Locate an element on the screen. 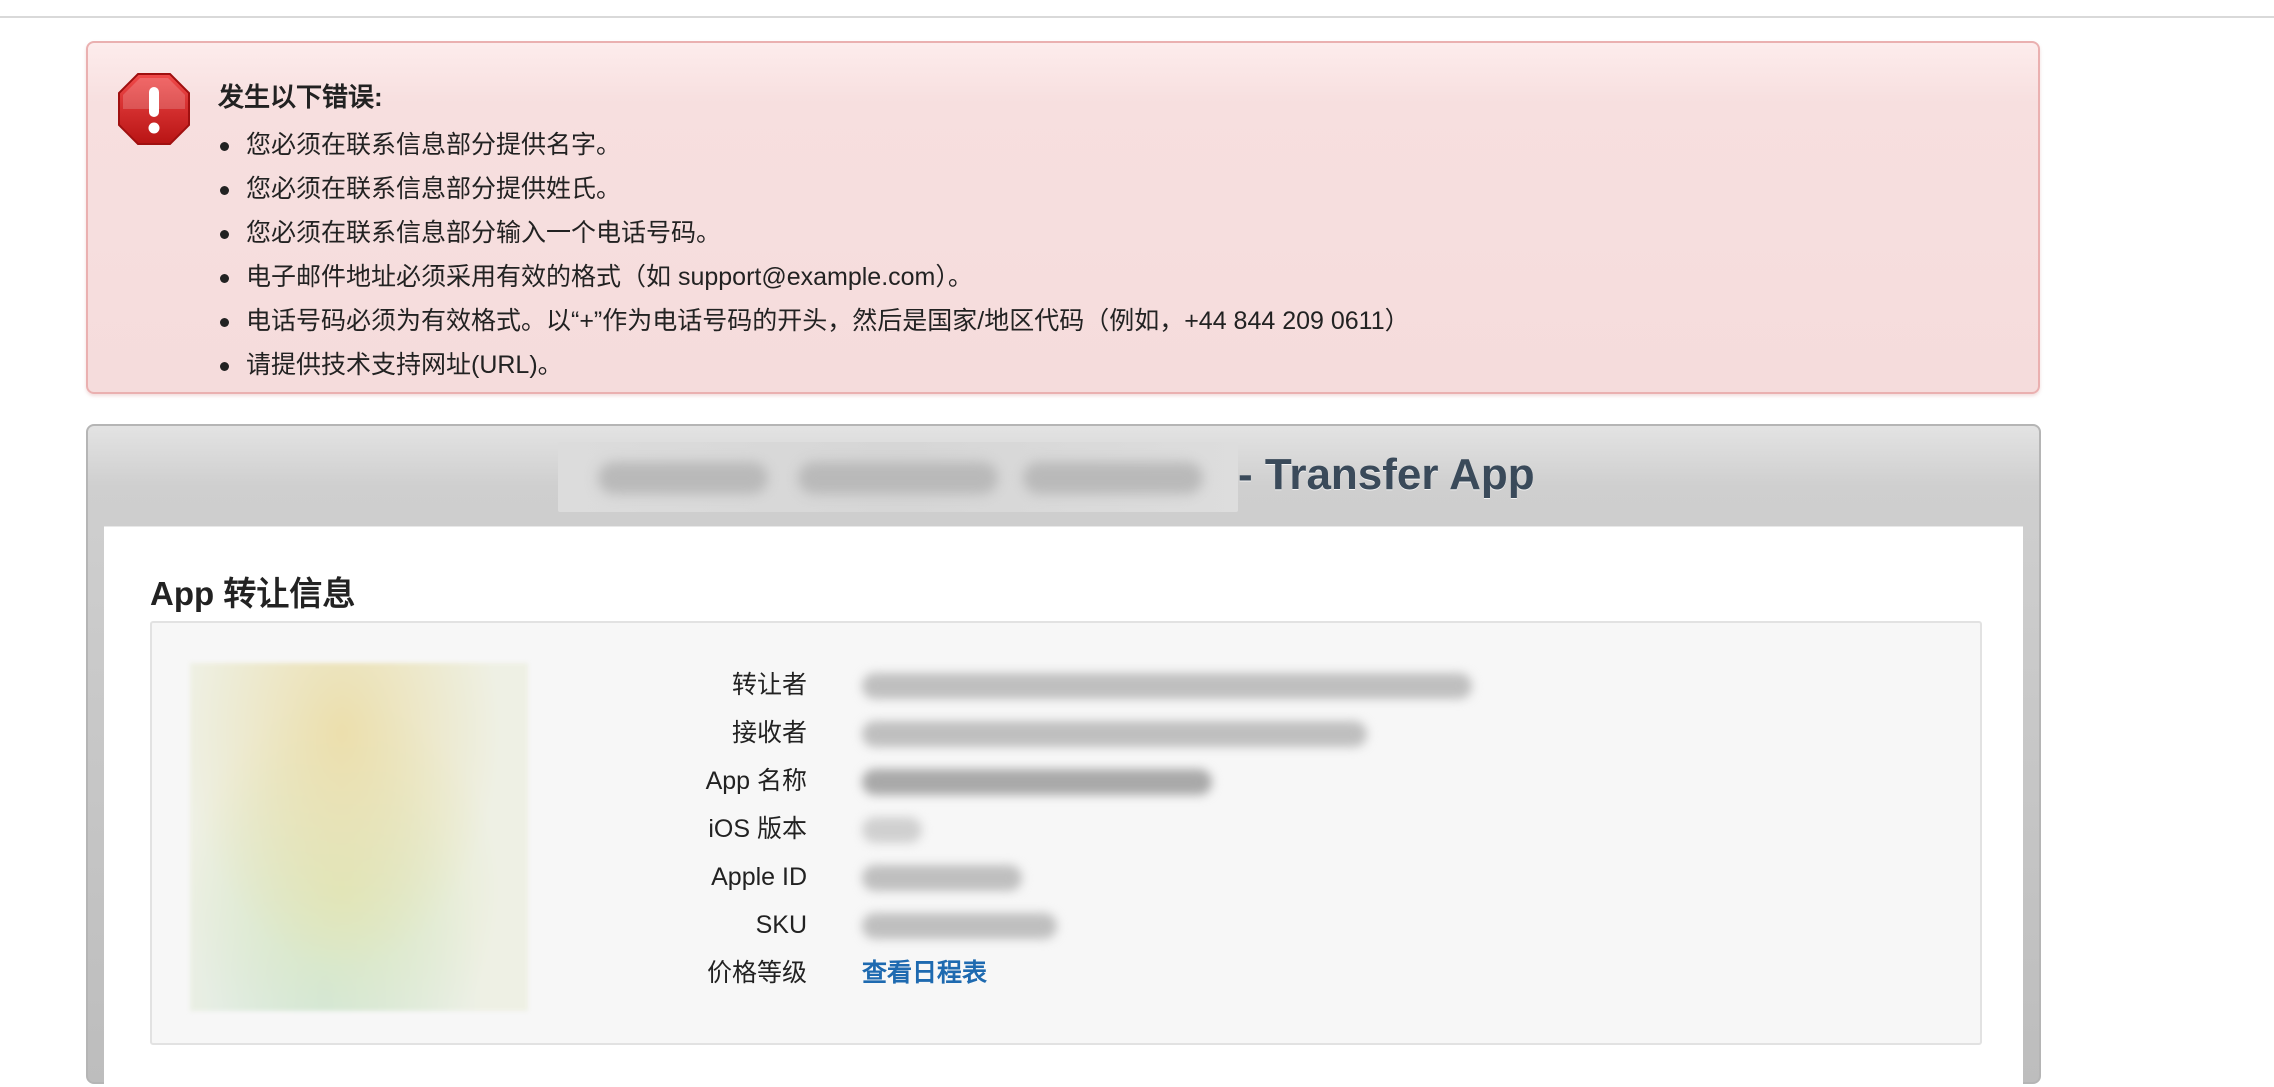 The image size is (2274, 1087). transferor-row: 转让者 is located at coordinates (1052, 685).